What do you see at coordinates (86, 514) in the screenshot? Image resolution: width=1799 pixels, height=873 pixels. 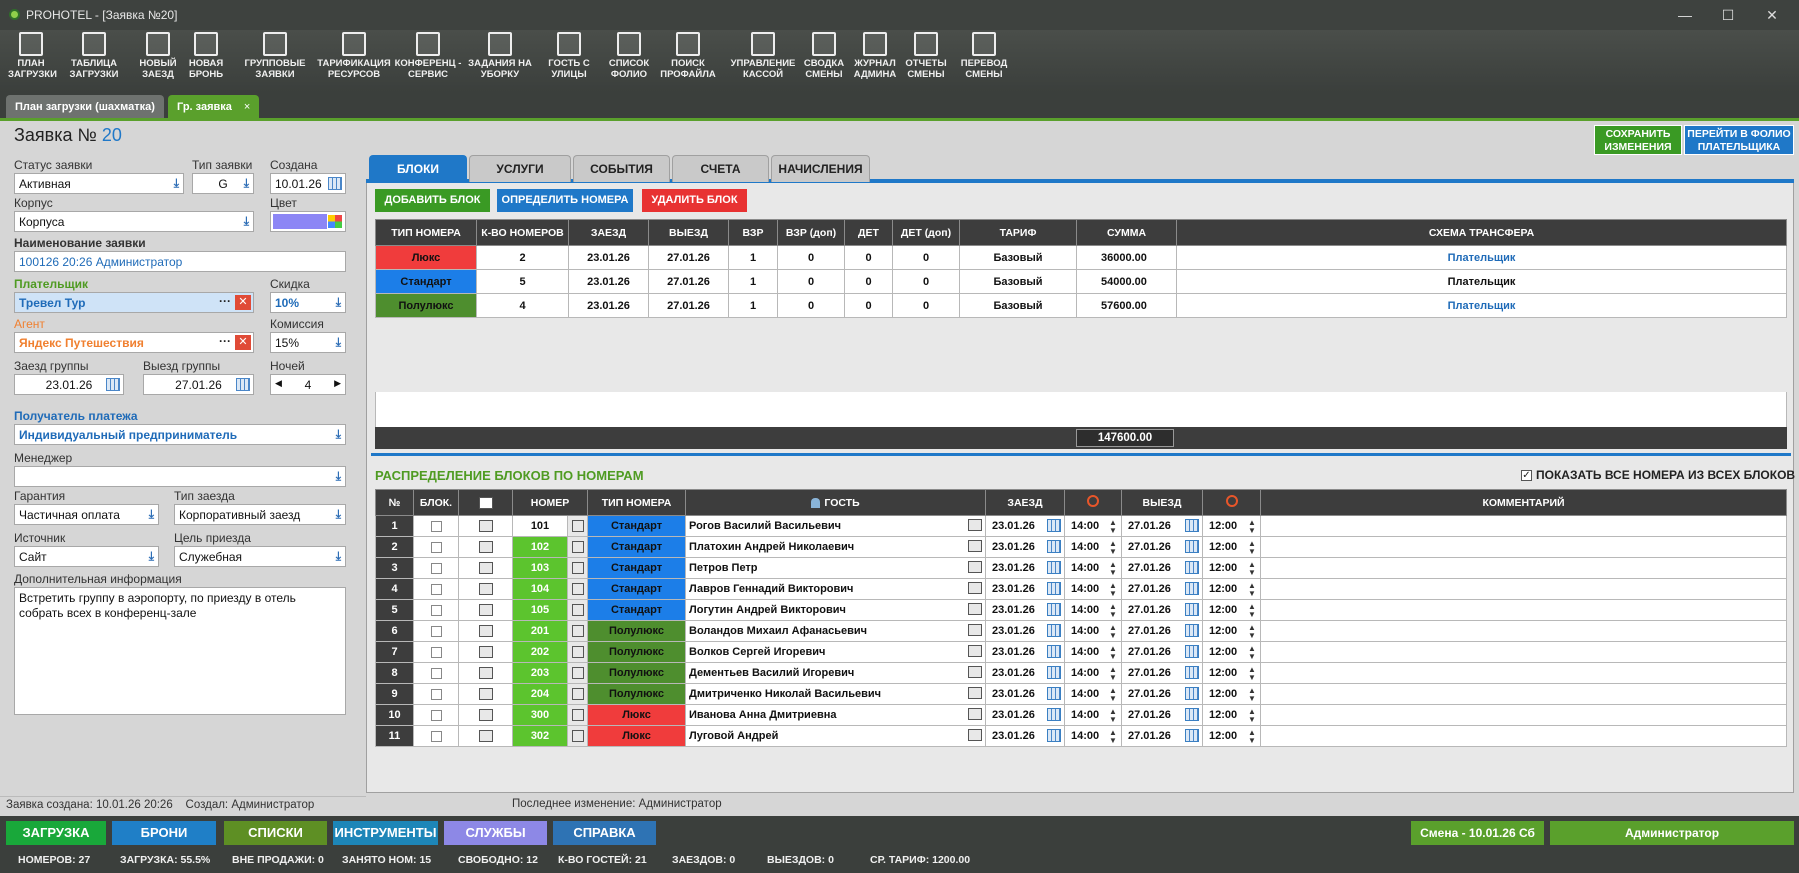 I see `guarantee-select: Частичная оплата ⤓` at bounding box center [86, 514].